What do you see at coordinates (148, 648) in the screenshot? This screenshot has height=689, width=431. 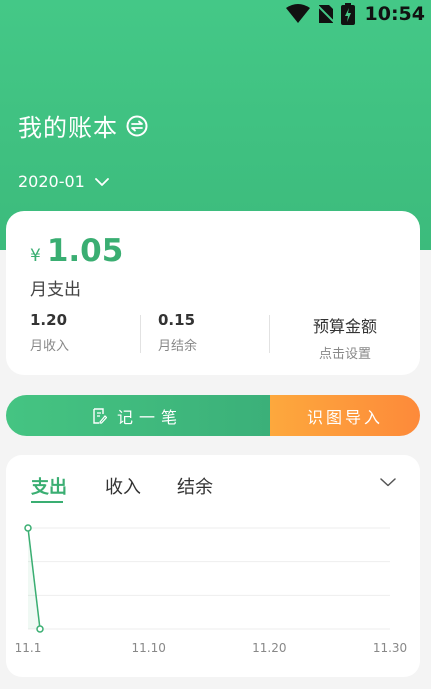 I see `x-tick-label: 11.10` at bounding box center [148, 648].